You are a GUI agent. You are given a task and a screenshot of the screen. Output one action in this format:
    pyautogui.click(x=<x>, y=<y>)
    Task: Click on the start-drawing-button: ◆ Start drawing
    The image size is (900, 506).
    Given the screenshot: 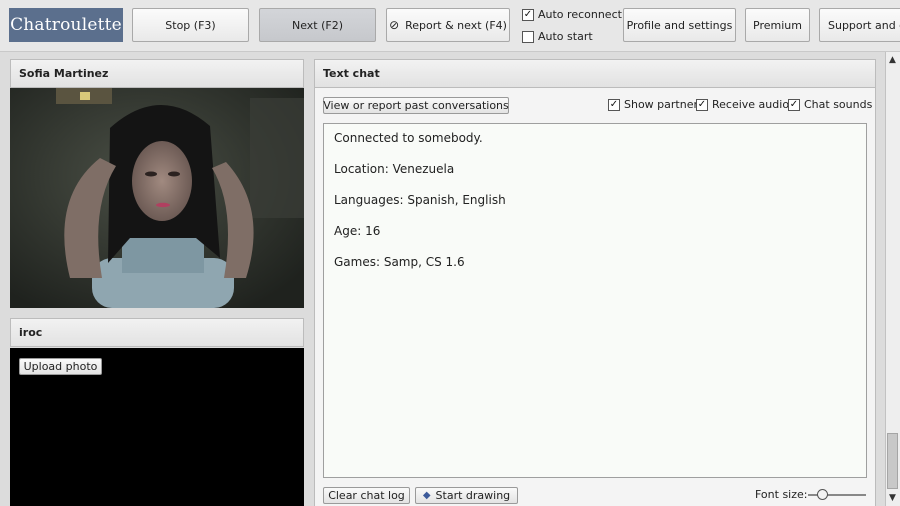 What is the action you would take?
    pyautogui.click(x=466, y=495)
    